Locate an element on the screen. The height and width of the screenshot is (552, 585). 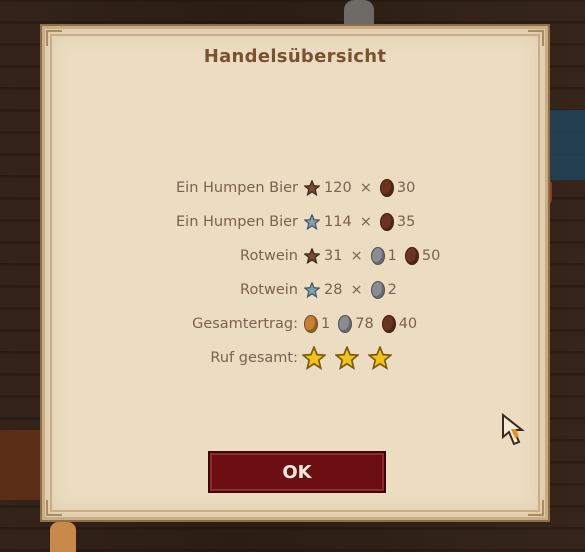
trade-row: Ein Humpen Bier 120 × 30 is located at coordinates (228, 188).